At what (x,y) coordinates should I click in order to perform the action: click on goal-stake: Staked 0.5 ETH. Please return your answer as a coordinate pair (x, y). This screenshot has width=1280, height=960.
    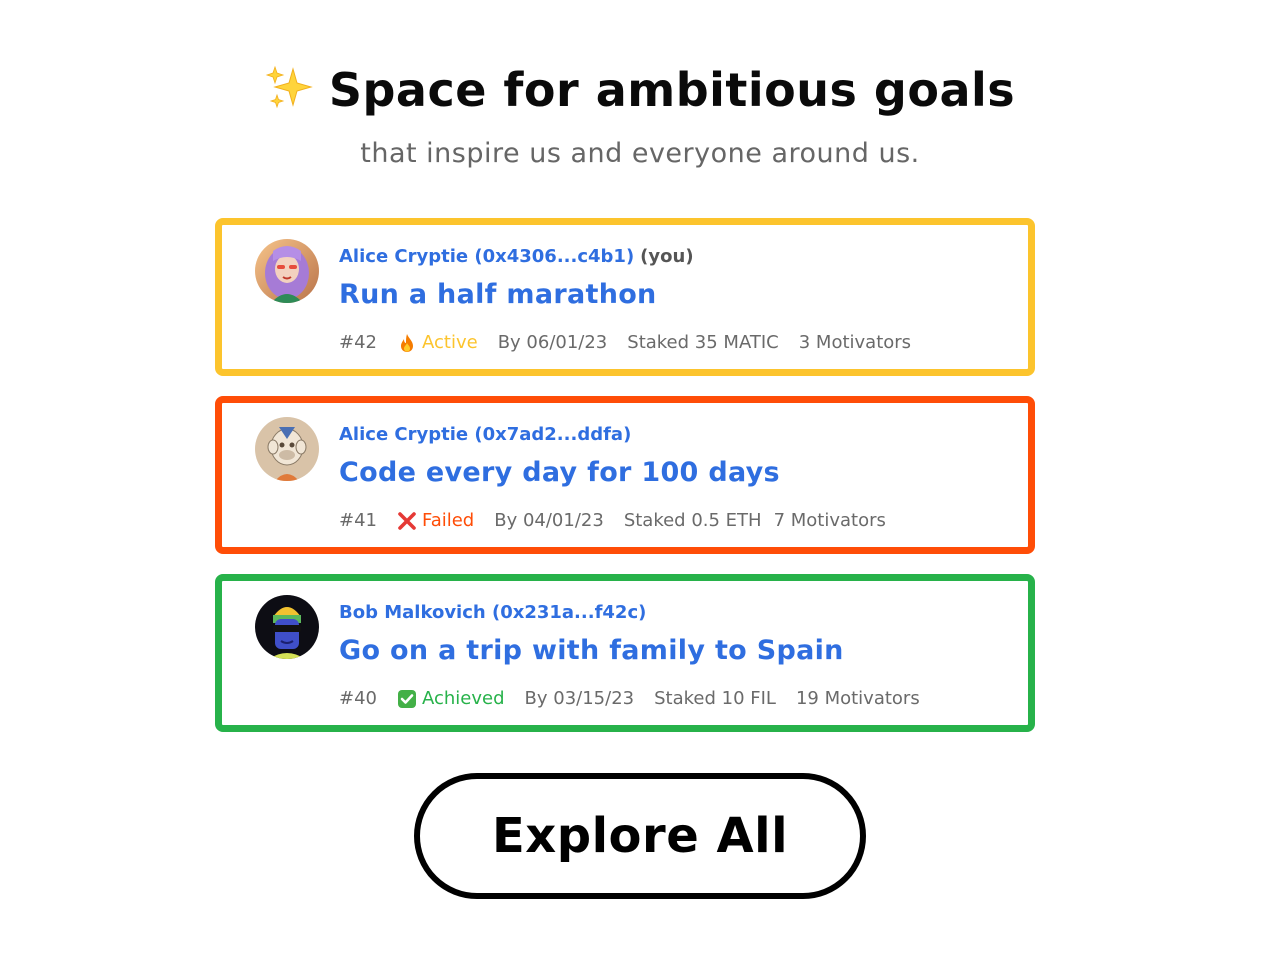
    Looking at the image, I should click on (692, 520).